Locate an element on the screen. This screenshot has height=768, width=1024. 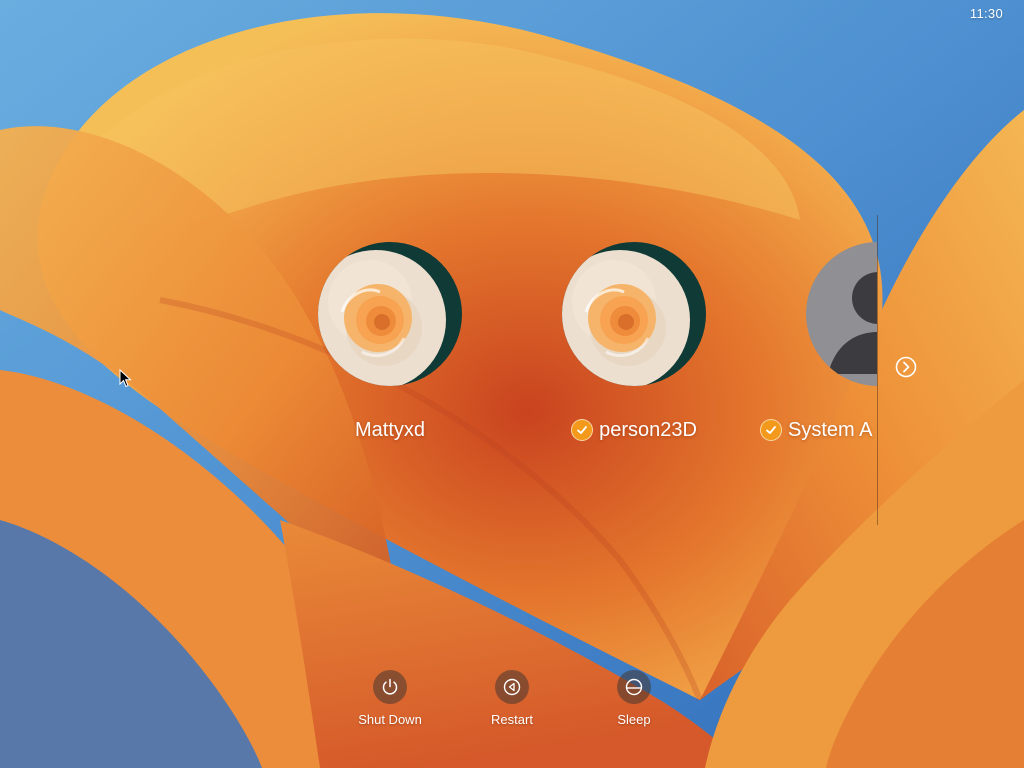
user-tile-system-a: System A is located at coordinates (818, 343).